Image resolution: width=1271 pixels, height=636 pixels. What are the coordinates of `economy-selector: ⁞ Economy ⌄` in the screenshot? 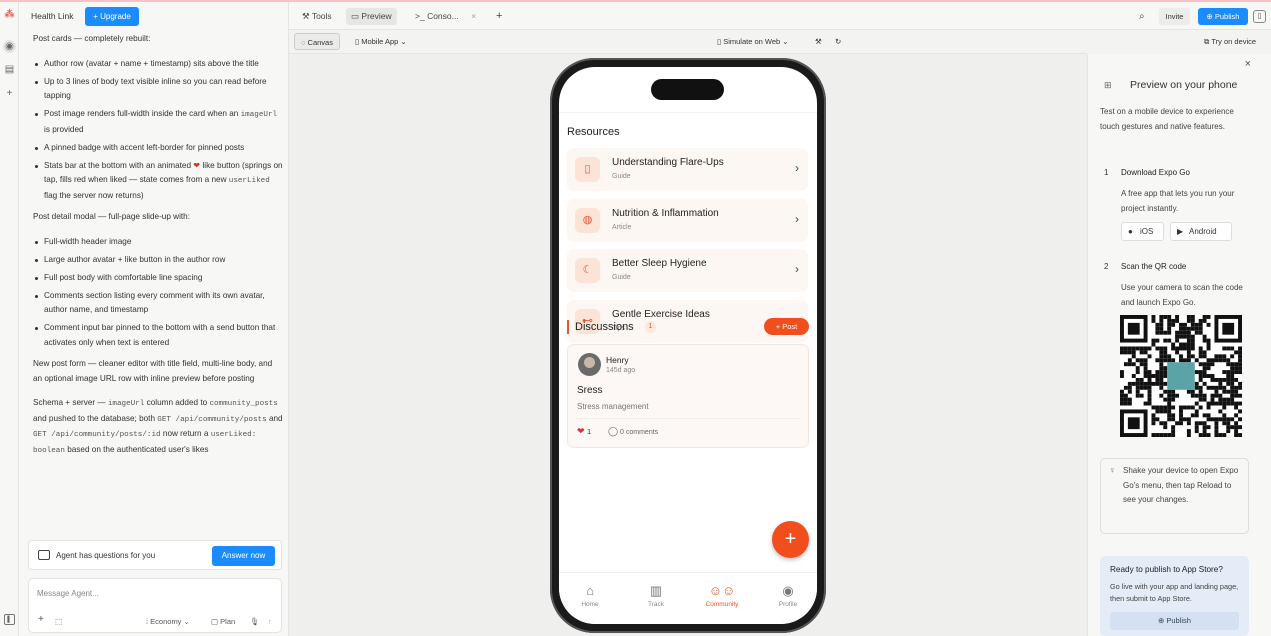 It's located at (168, 621).